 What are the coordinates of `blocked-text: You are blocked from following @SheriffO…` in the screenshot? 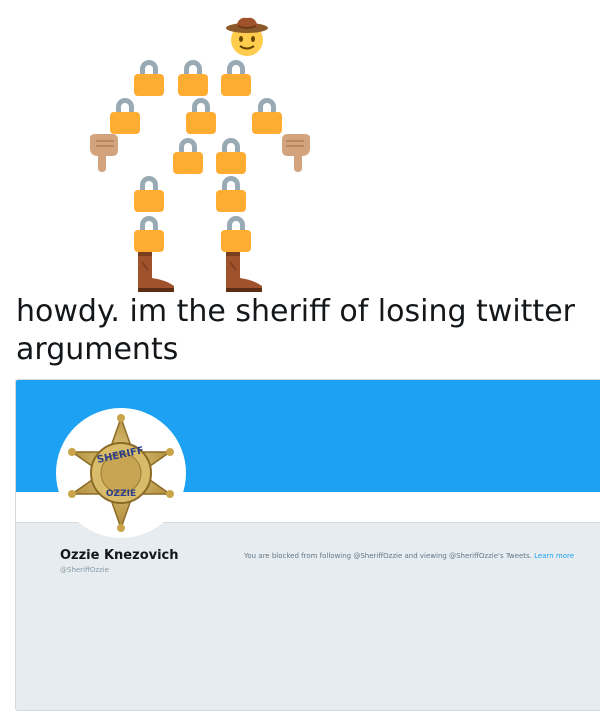 It's located at (388, 556).